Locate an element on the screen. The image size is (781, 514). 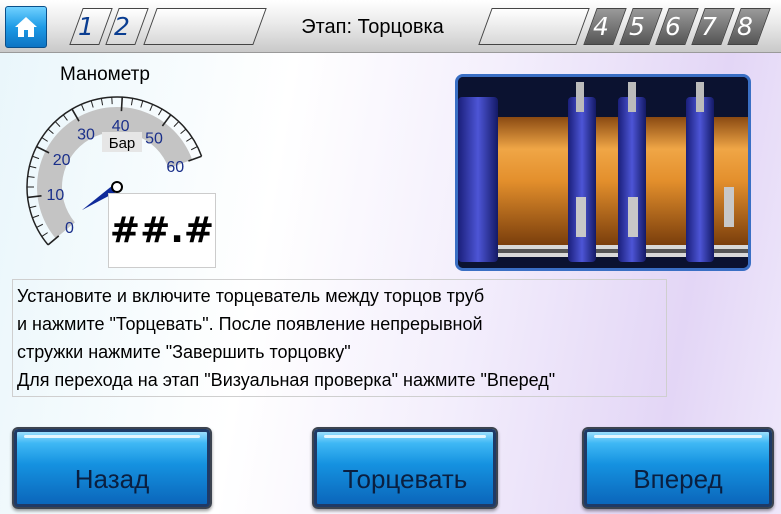
gauge-tick-label: 60 is located at coordinates (175, 167).